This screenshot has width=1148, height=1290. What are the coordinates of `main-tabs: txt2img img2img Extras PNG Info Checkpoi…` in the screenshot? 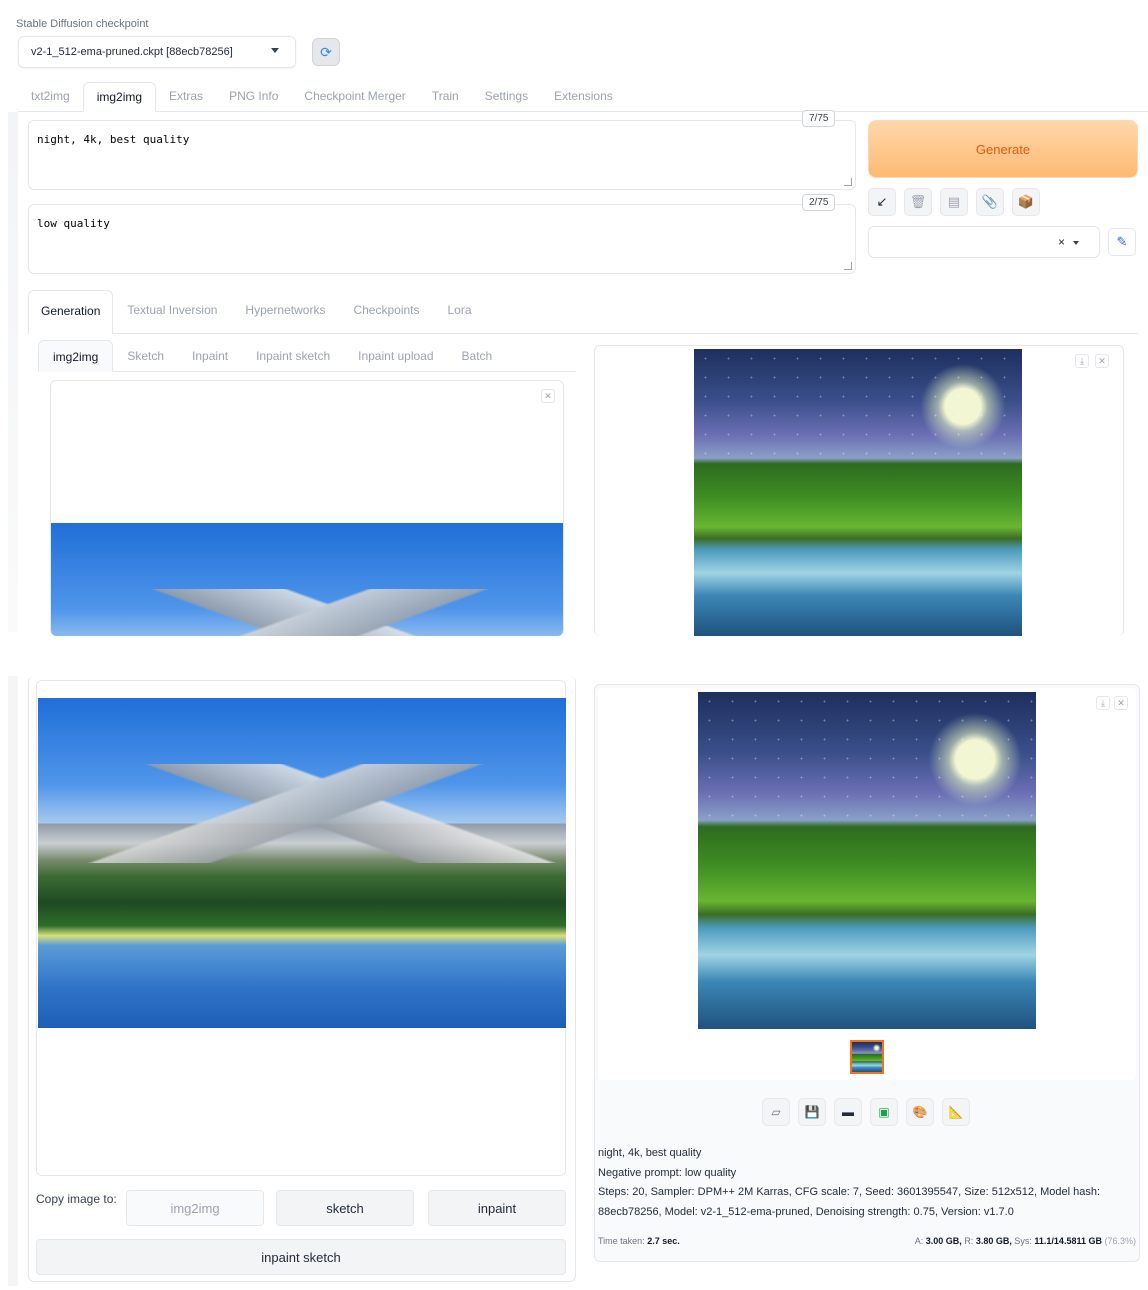 It's located at (583, 97).